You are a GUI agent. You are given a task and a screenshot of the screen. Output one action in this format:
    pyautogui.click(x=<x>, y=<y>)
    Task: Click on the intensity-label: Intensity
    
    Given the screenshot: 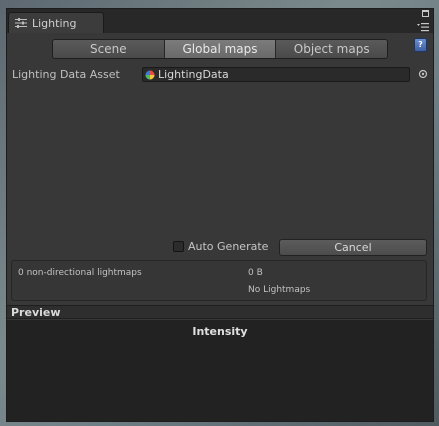 What is the action you would take?
    pyautogui.click(x=220, y=331)
    